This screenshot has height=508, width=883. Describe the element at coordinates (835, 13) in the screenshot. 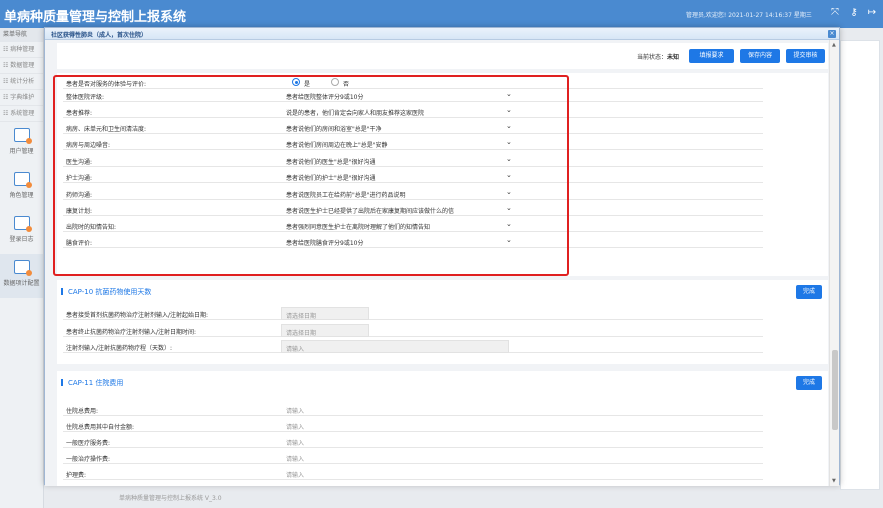

I see `fullscreen-icon: ⤧` at that location.